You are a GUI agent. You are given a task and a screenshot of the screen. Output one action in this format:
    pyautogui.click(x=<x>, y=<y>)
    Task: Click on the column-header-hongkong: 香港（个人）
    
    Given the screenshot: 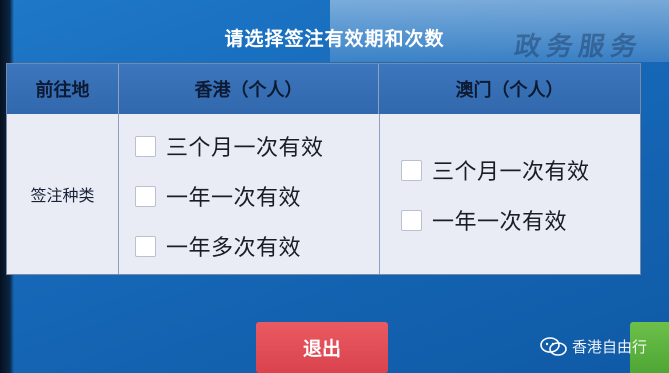 What is the action you would take?
    pyautogui.click(x=249, y=89)
    